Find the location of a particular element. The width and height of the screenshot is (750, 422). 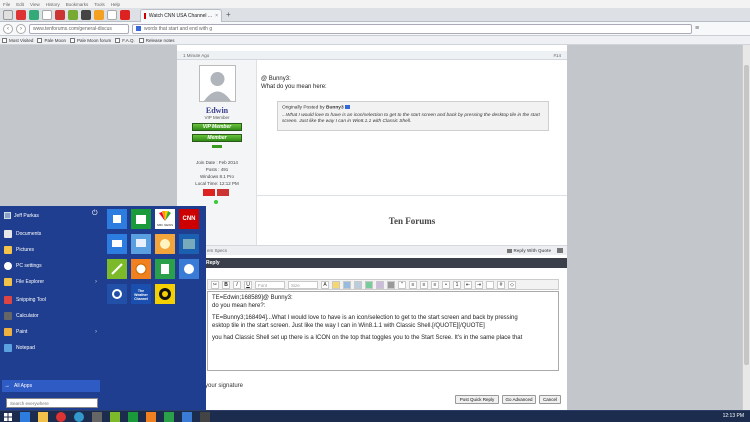

align-right-icon: ≡ is located at coordinates (435, 284).